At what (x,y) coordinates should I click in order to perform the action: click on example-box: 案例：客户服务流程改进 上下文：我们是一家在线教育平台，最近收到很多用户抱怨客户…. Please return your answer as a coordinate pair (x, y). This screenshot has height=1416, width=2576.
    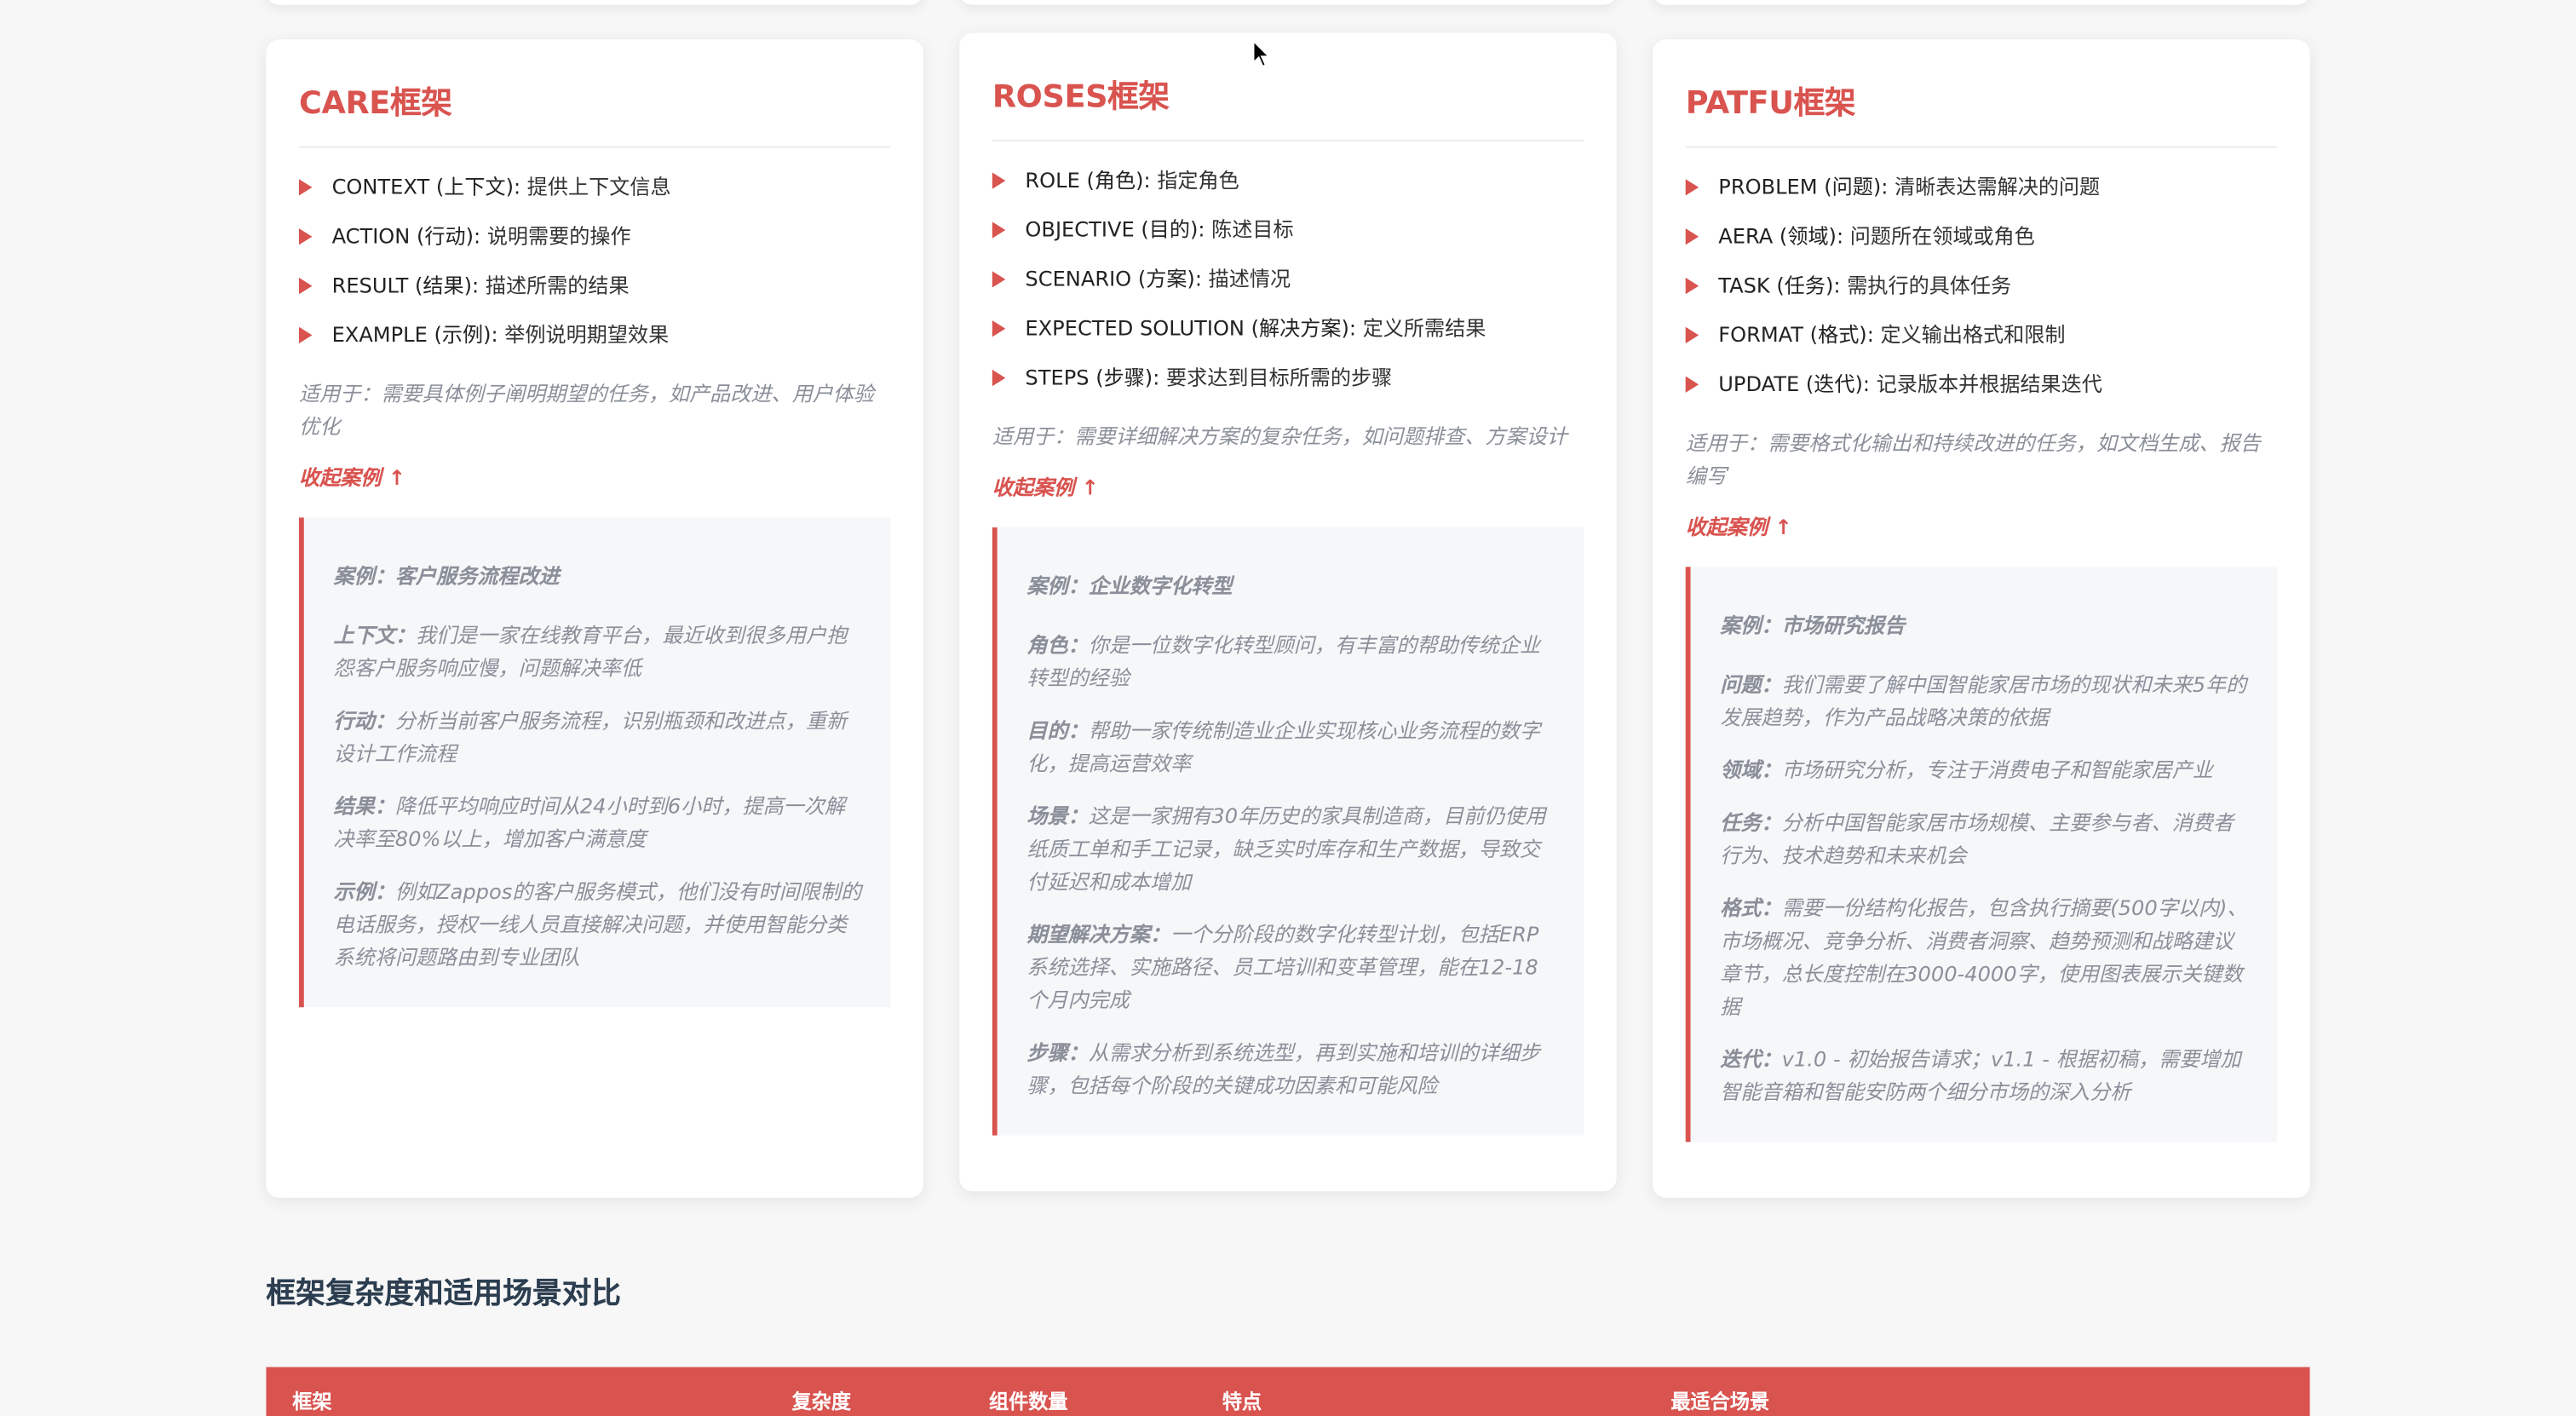
    Looking at the image, I should click on (594, 762).